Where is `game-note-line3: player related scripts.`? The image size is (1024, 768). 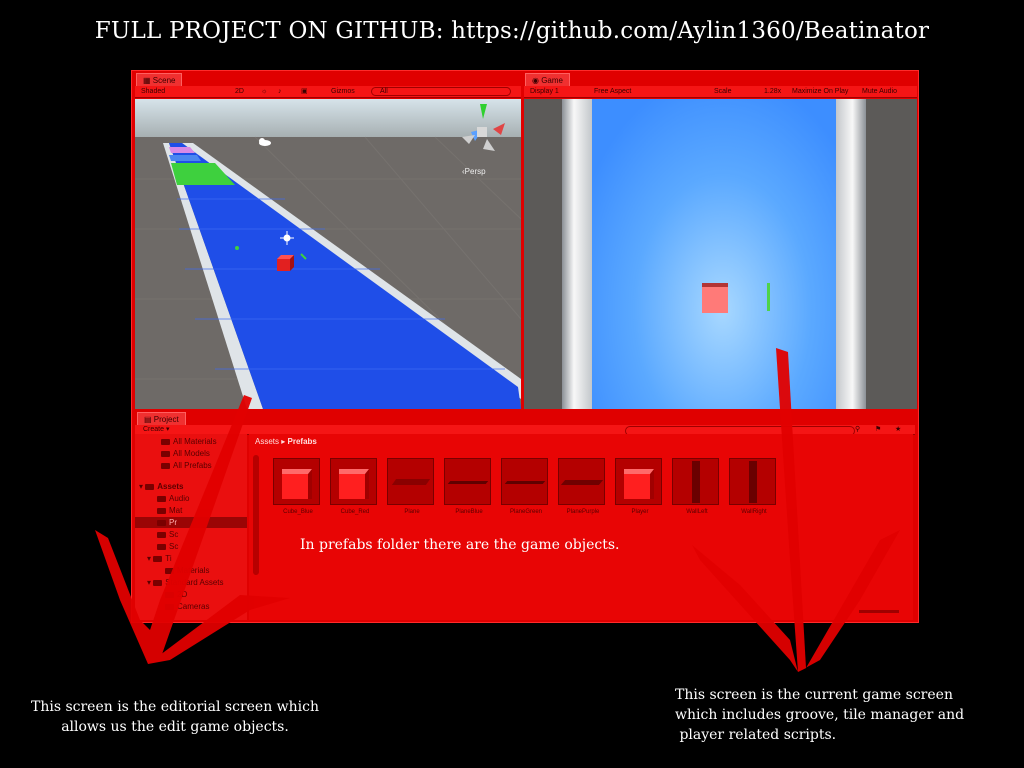
game-note-line3: player related scripts. is located at coordinates (756, 735).